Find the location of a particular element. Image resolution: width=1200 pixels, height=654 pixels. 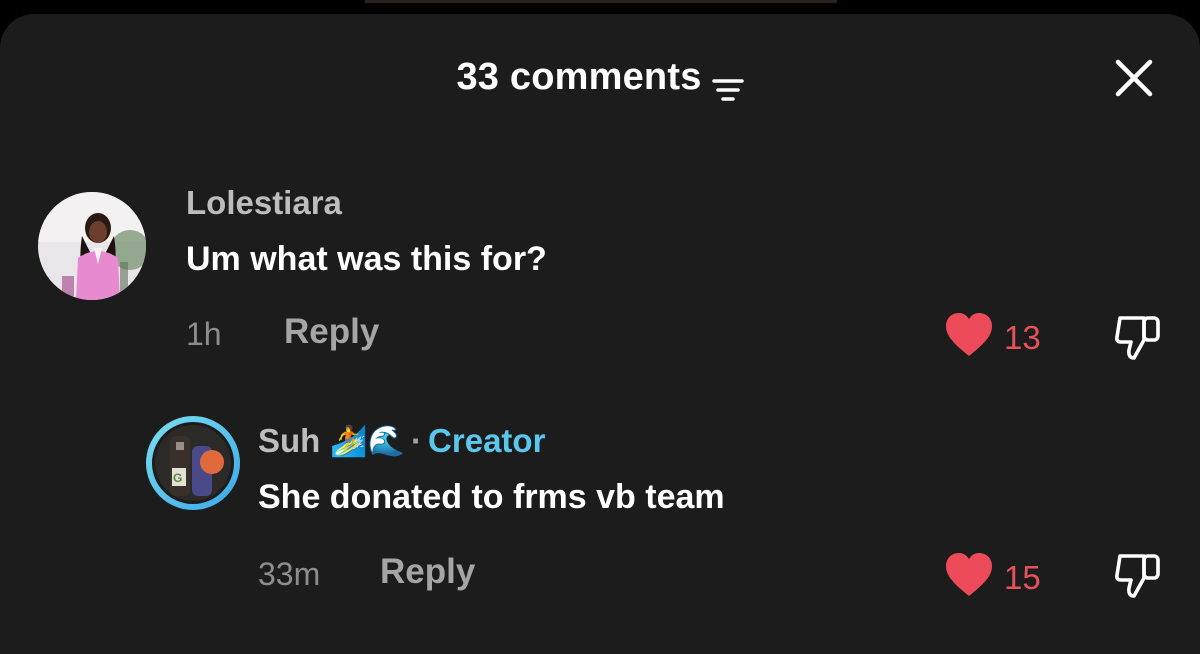

filter-lines-icon is located at coordinates (727, 85).